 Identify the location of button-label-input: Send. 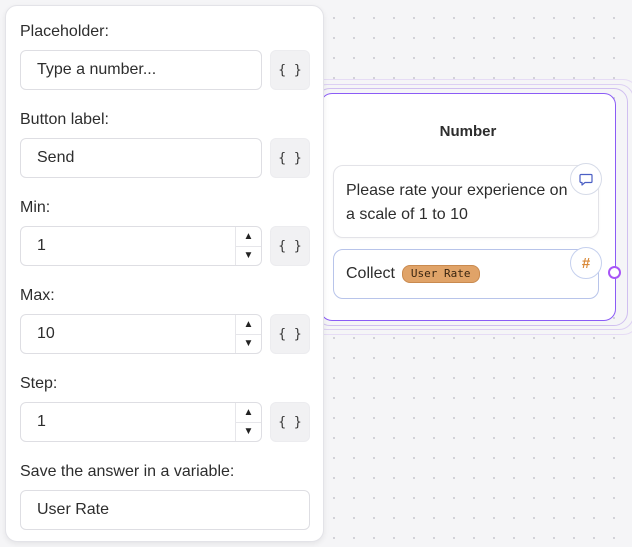
(141, 158).